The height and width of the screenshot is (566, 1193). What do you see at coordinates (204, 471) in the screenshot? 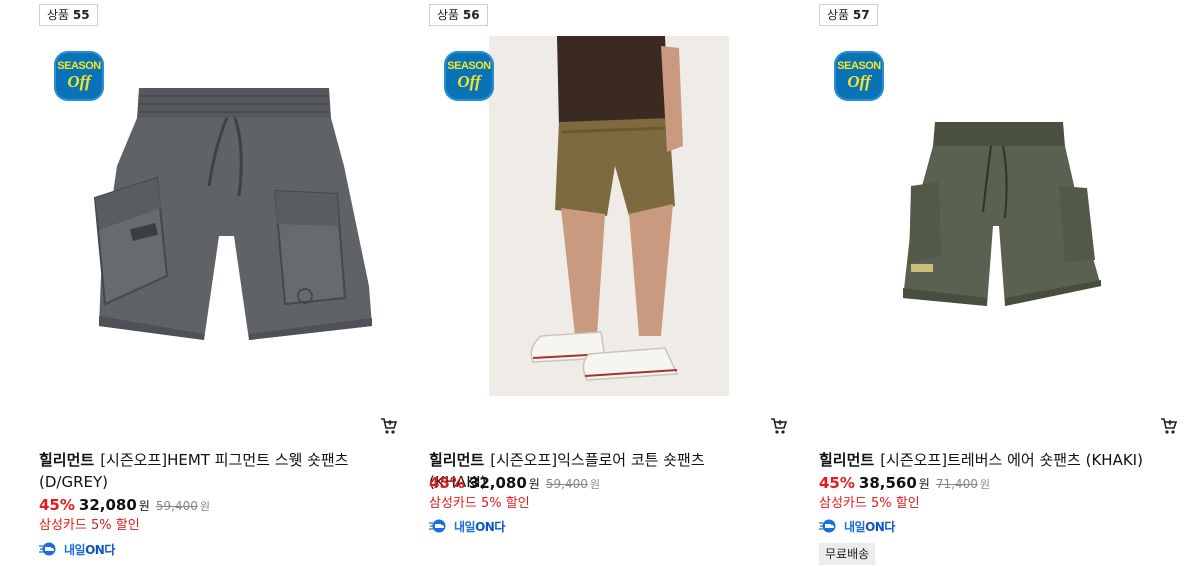
I see `product-title: 힐리먼트 [시즌오프]HEMT 피그먼트 스웻 숏팬츠 (D/GREY)` at bounding box center [204, 471].